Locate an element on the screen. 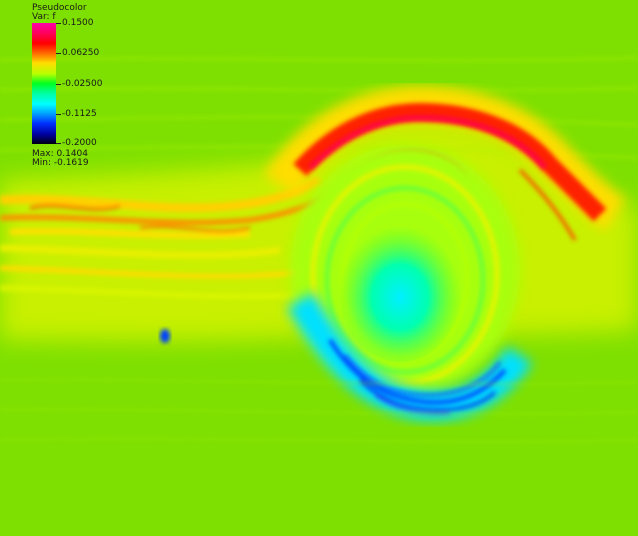  colorbar-tick-label: 0.1500 is located at coordinates (78, 23).